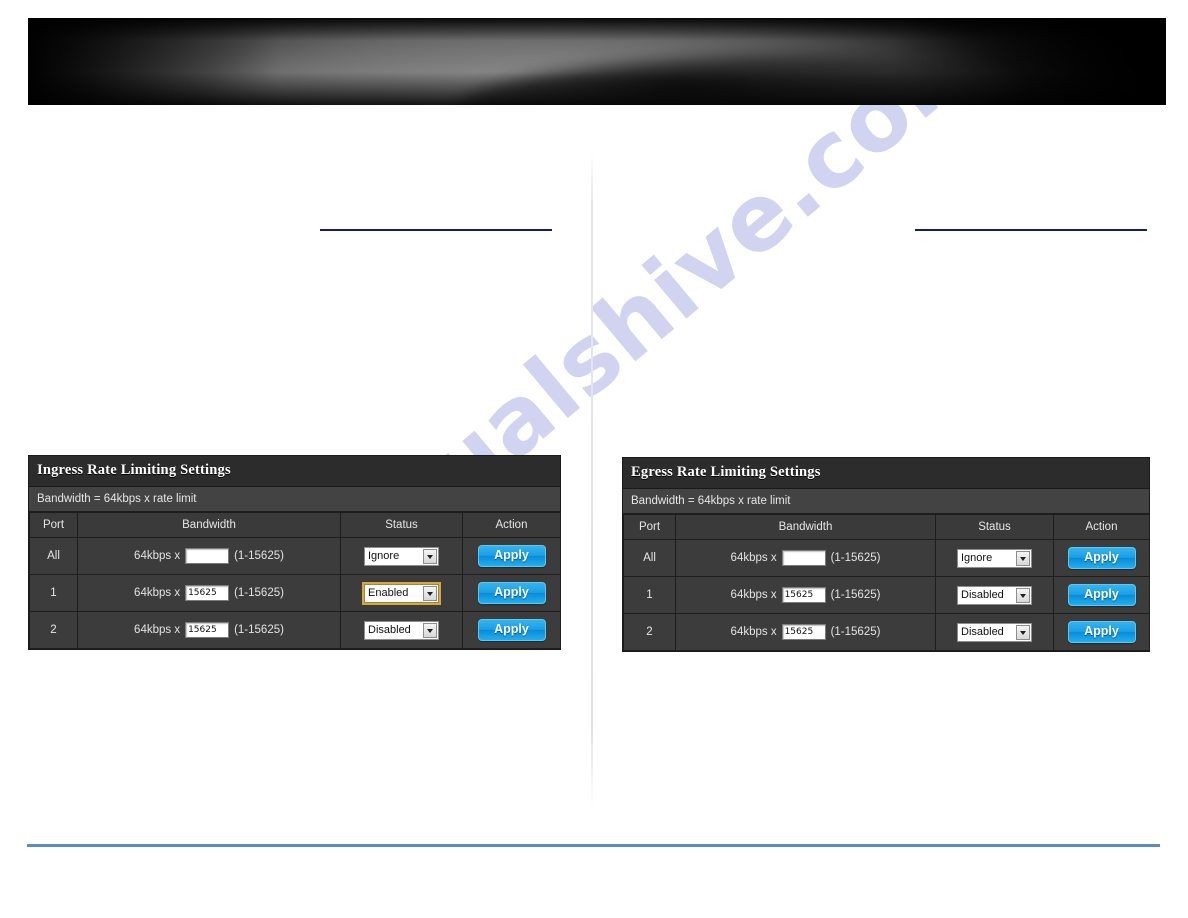  I want to click on ingress-row0-bandwidth-cell: 64kbps x (1-15625), so click(209, 556).